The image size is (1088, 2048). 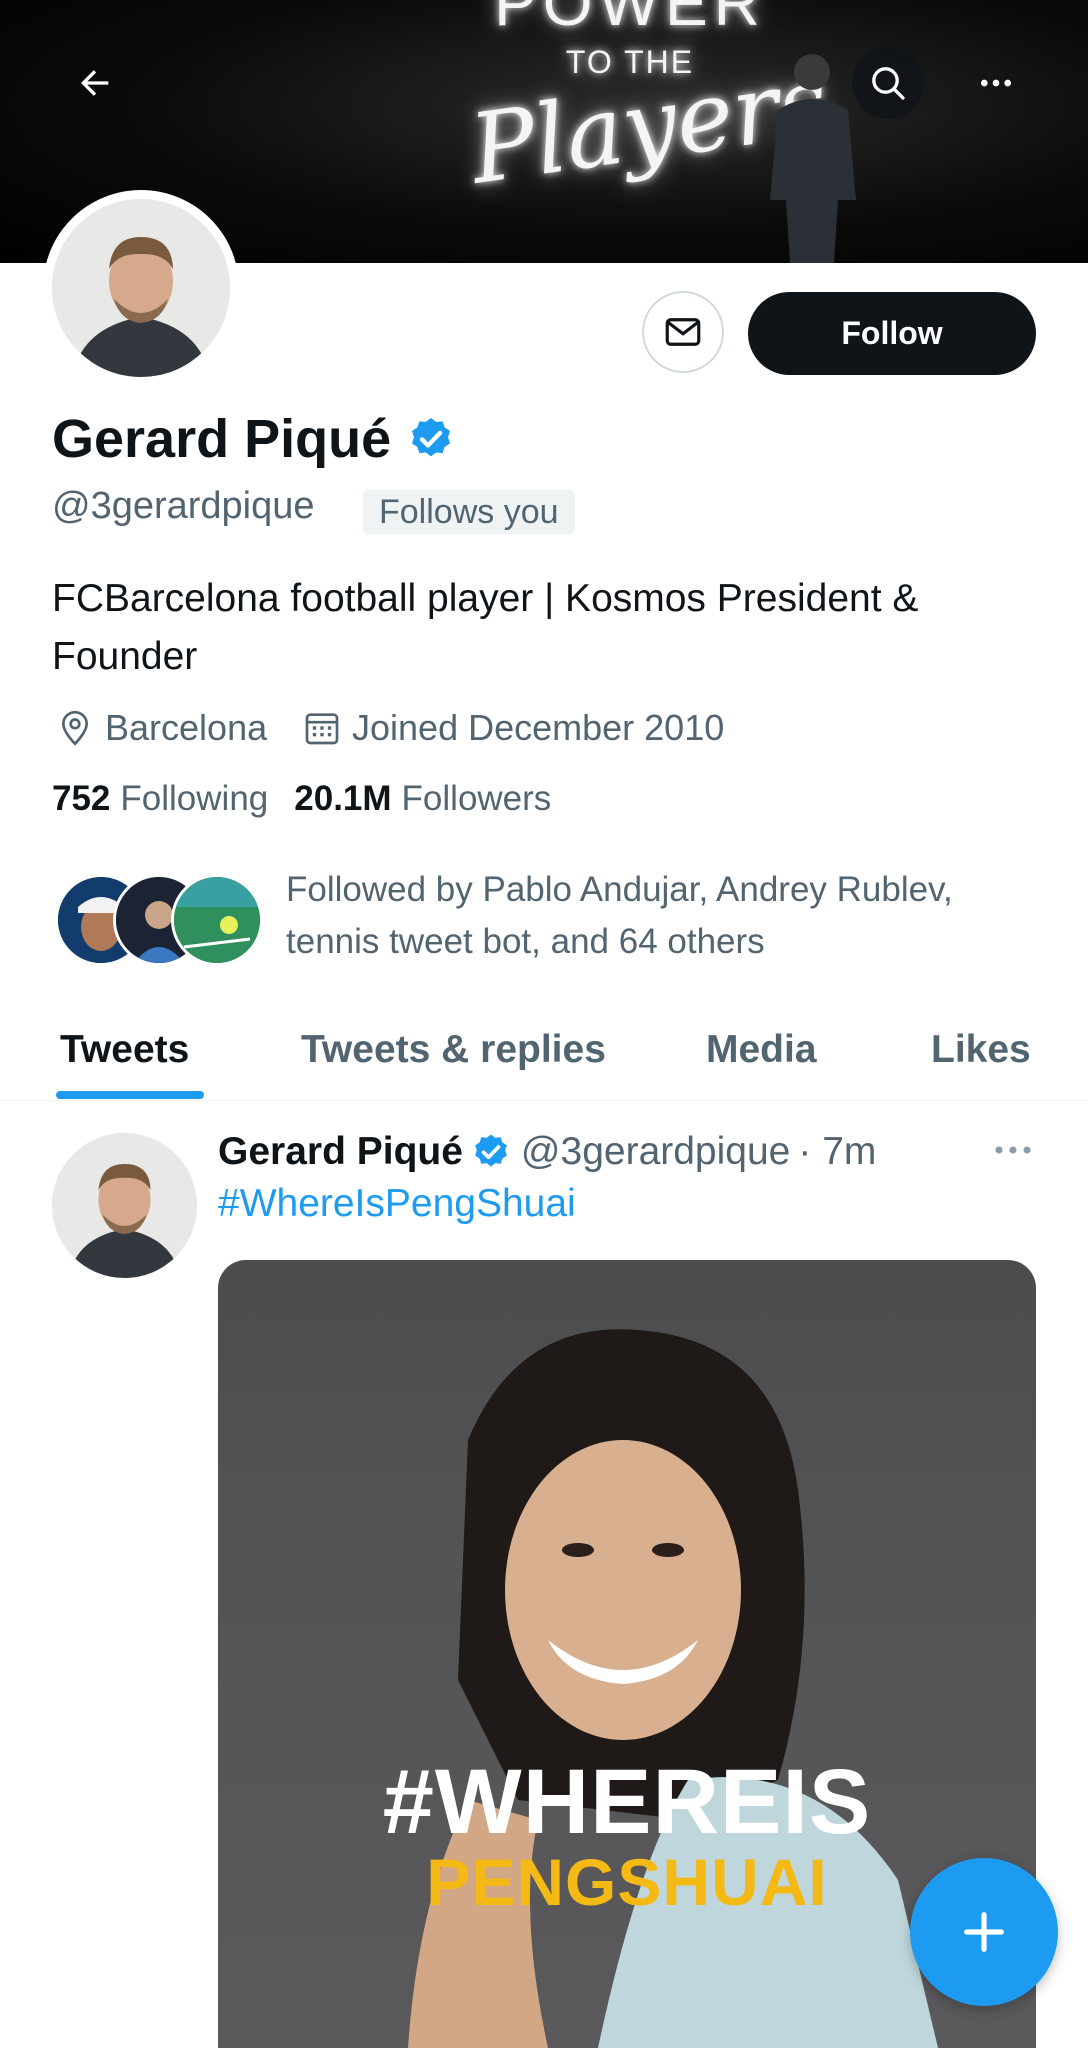 I want to click on follows-you-badge: Follows you, so click(x=469, y=512).